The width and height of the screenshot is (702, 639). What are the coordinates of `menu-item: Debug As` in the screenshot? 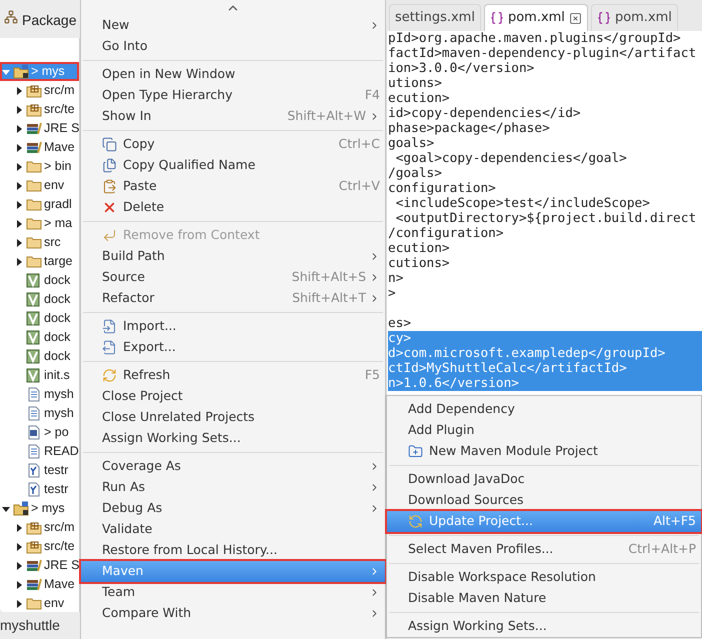 It's located at (233, 508).